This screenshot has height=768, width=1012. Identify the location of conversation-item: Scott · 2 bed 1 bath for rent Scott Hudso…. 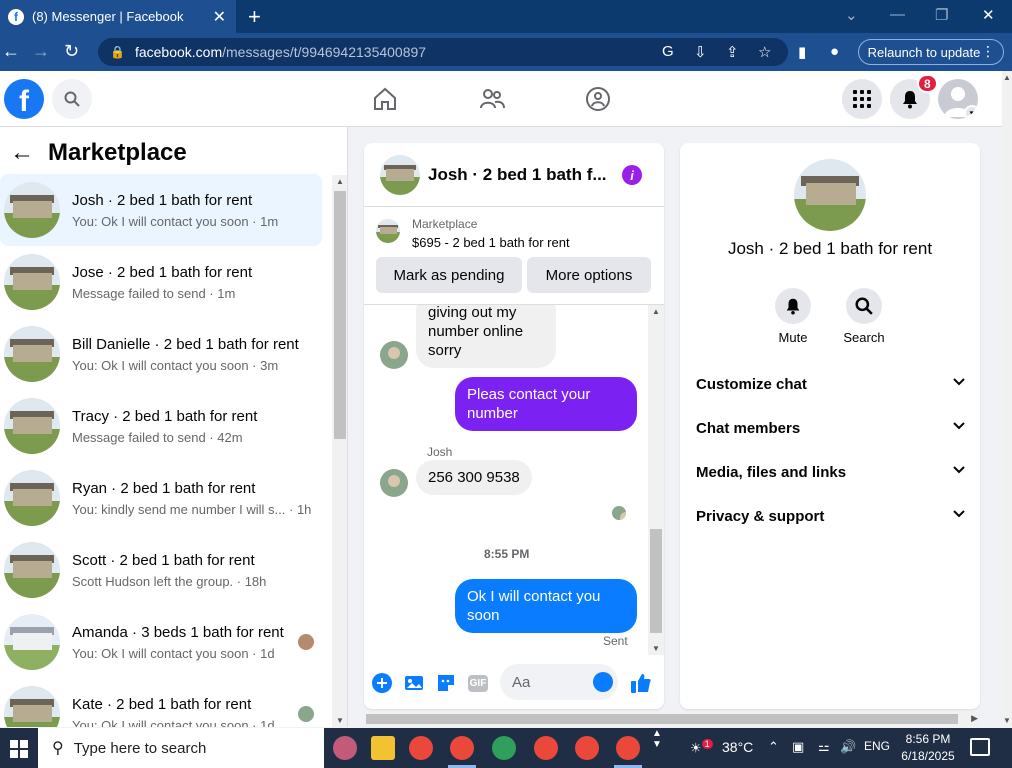
(161, 570).